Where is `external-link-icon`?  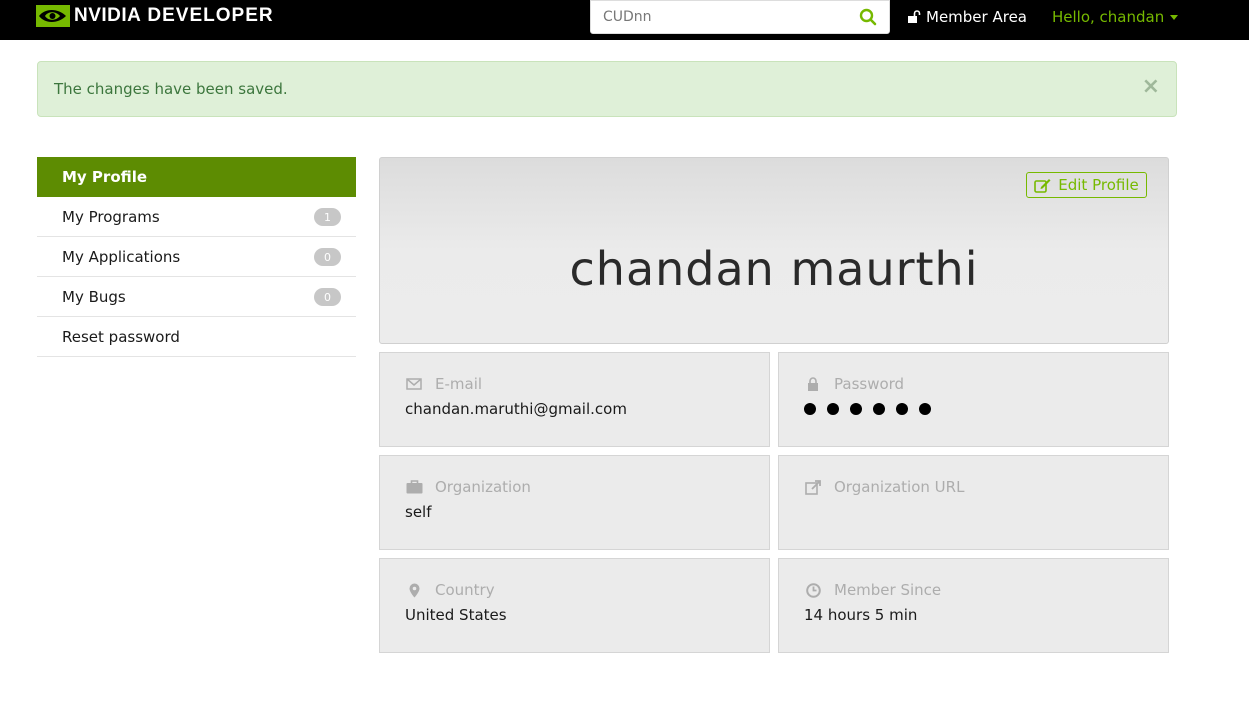
external-link-icon is located at coordinates (813, 487).